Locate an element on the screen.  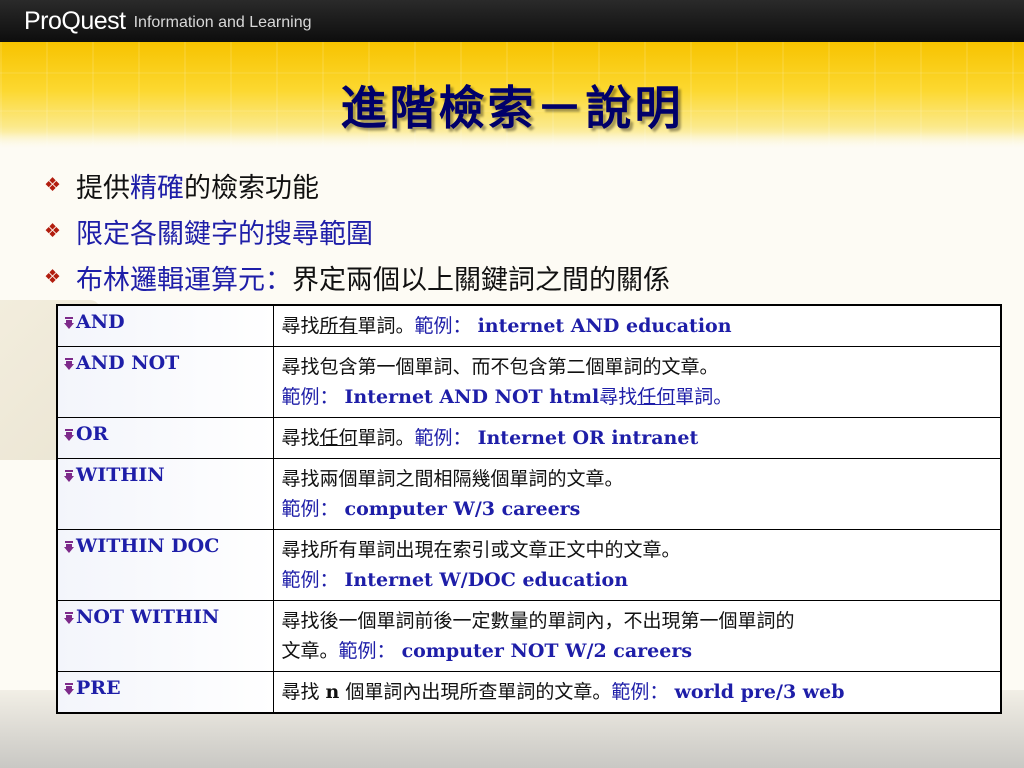
operator-name: WITHIN is located at coordinates (120, 475).